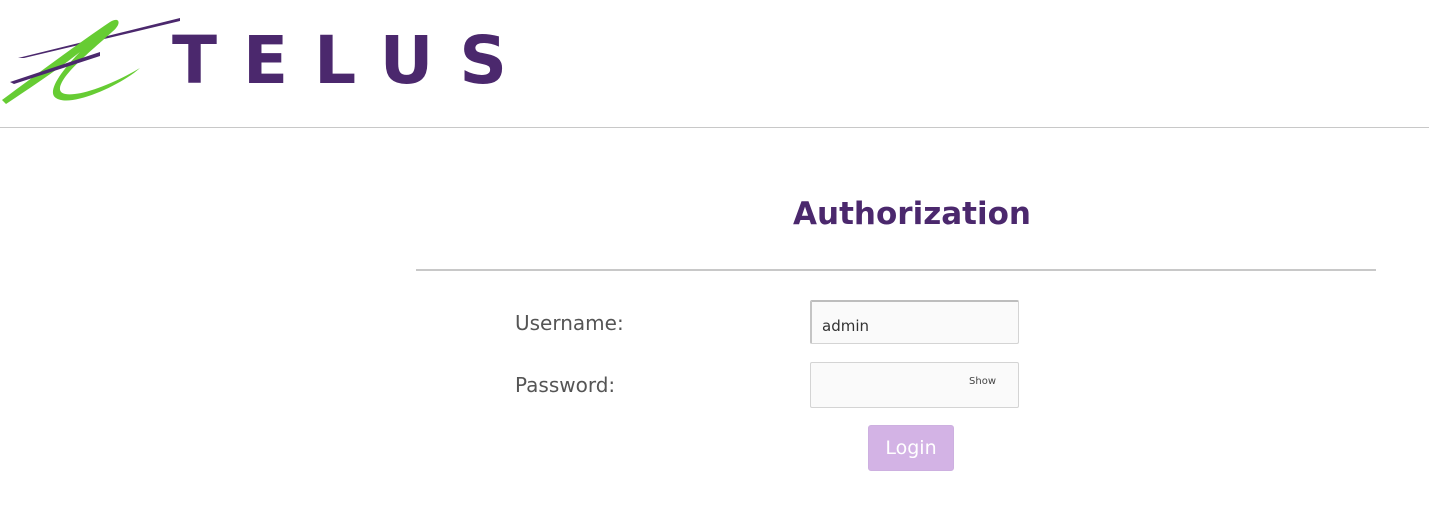  Describe the element at coordinates (896, 270) in the screenshot. I see `title-divider` at that location.